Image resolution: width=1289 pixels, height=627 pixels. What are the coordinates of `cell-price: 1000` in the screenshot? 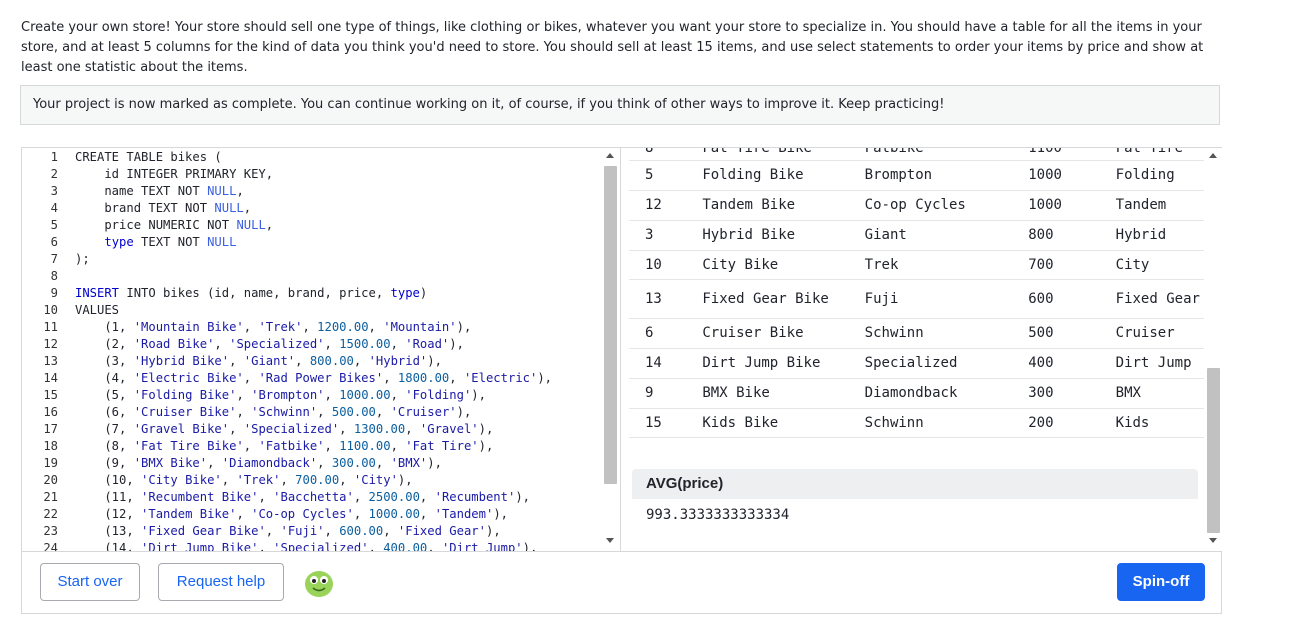 It's located at (1056, 205).